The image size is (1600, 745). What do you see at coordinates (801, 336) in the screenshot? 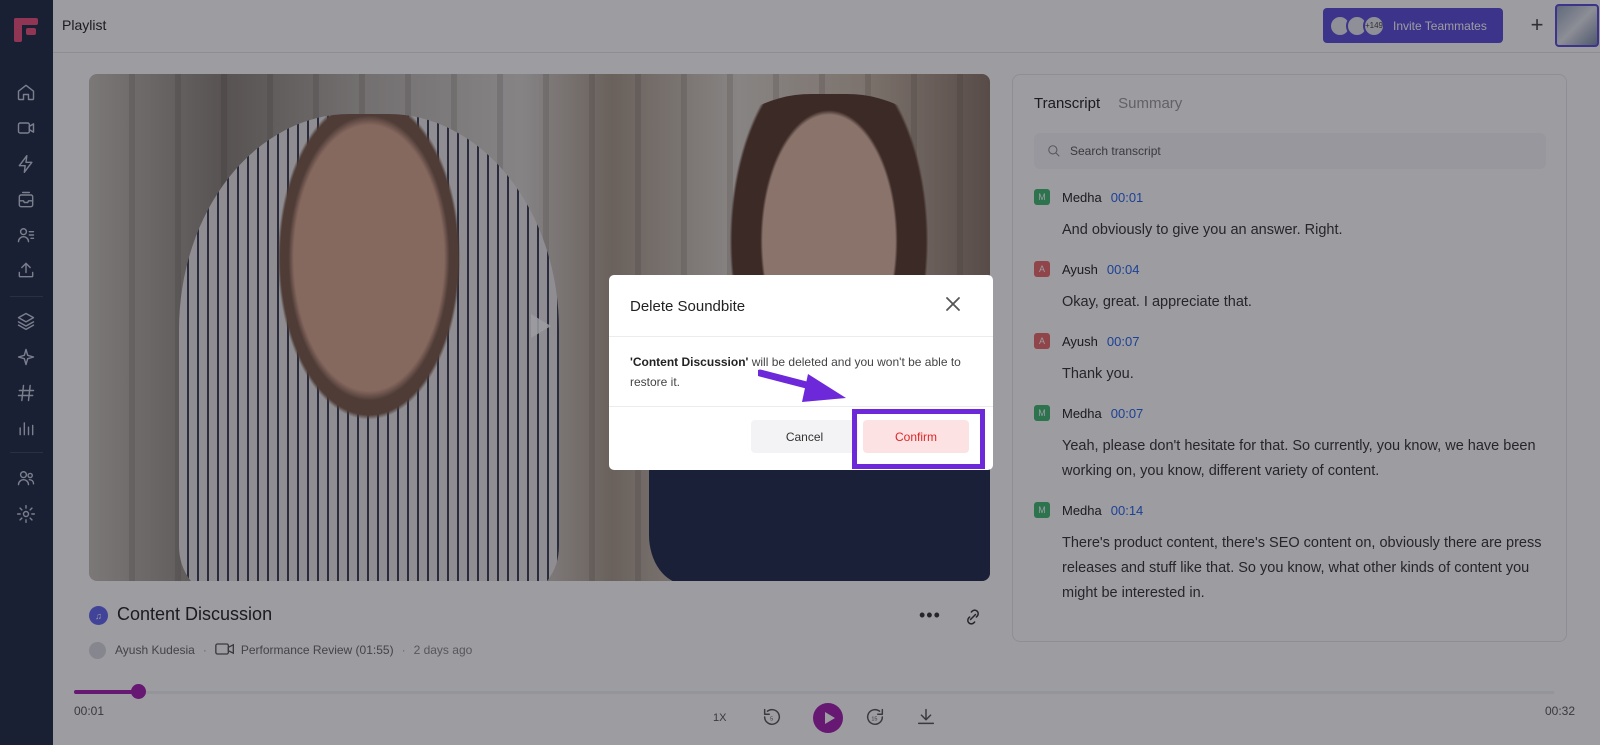
I see `dialog-divider` at bounding box center [801, 336].